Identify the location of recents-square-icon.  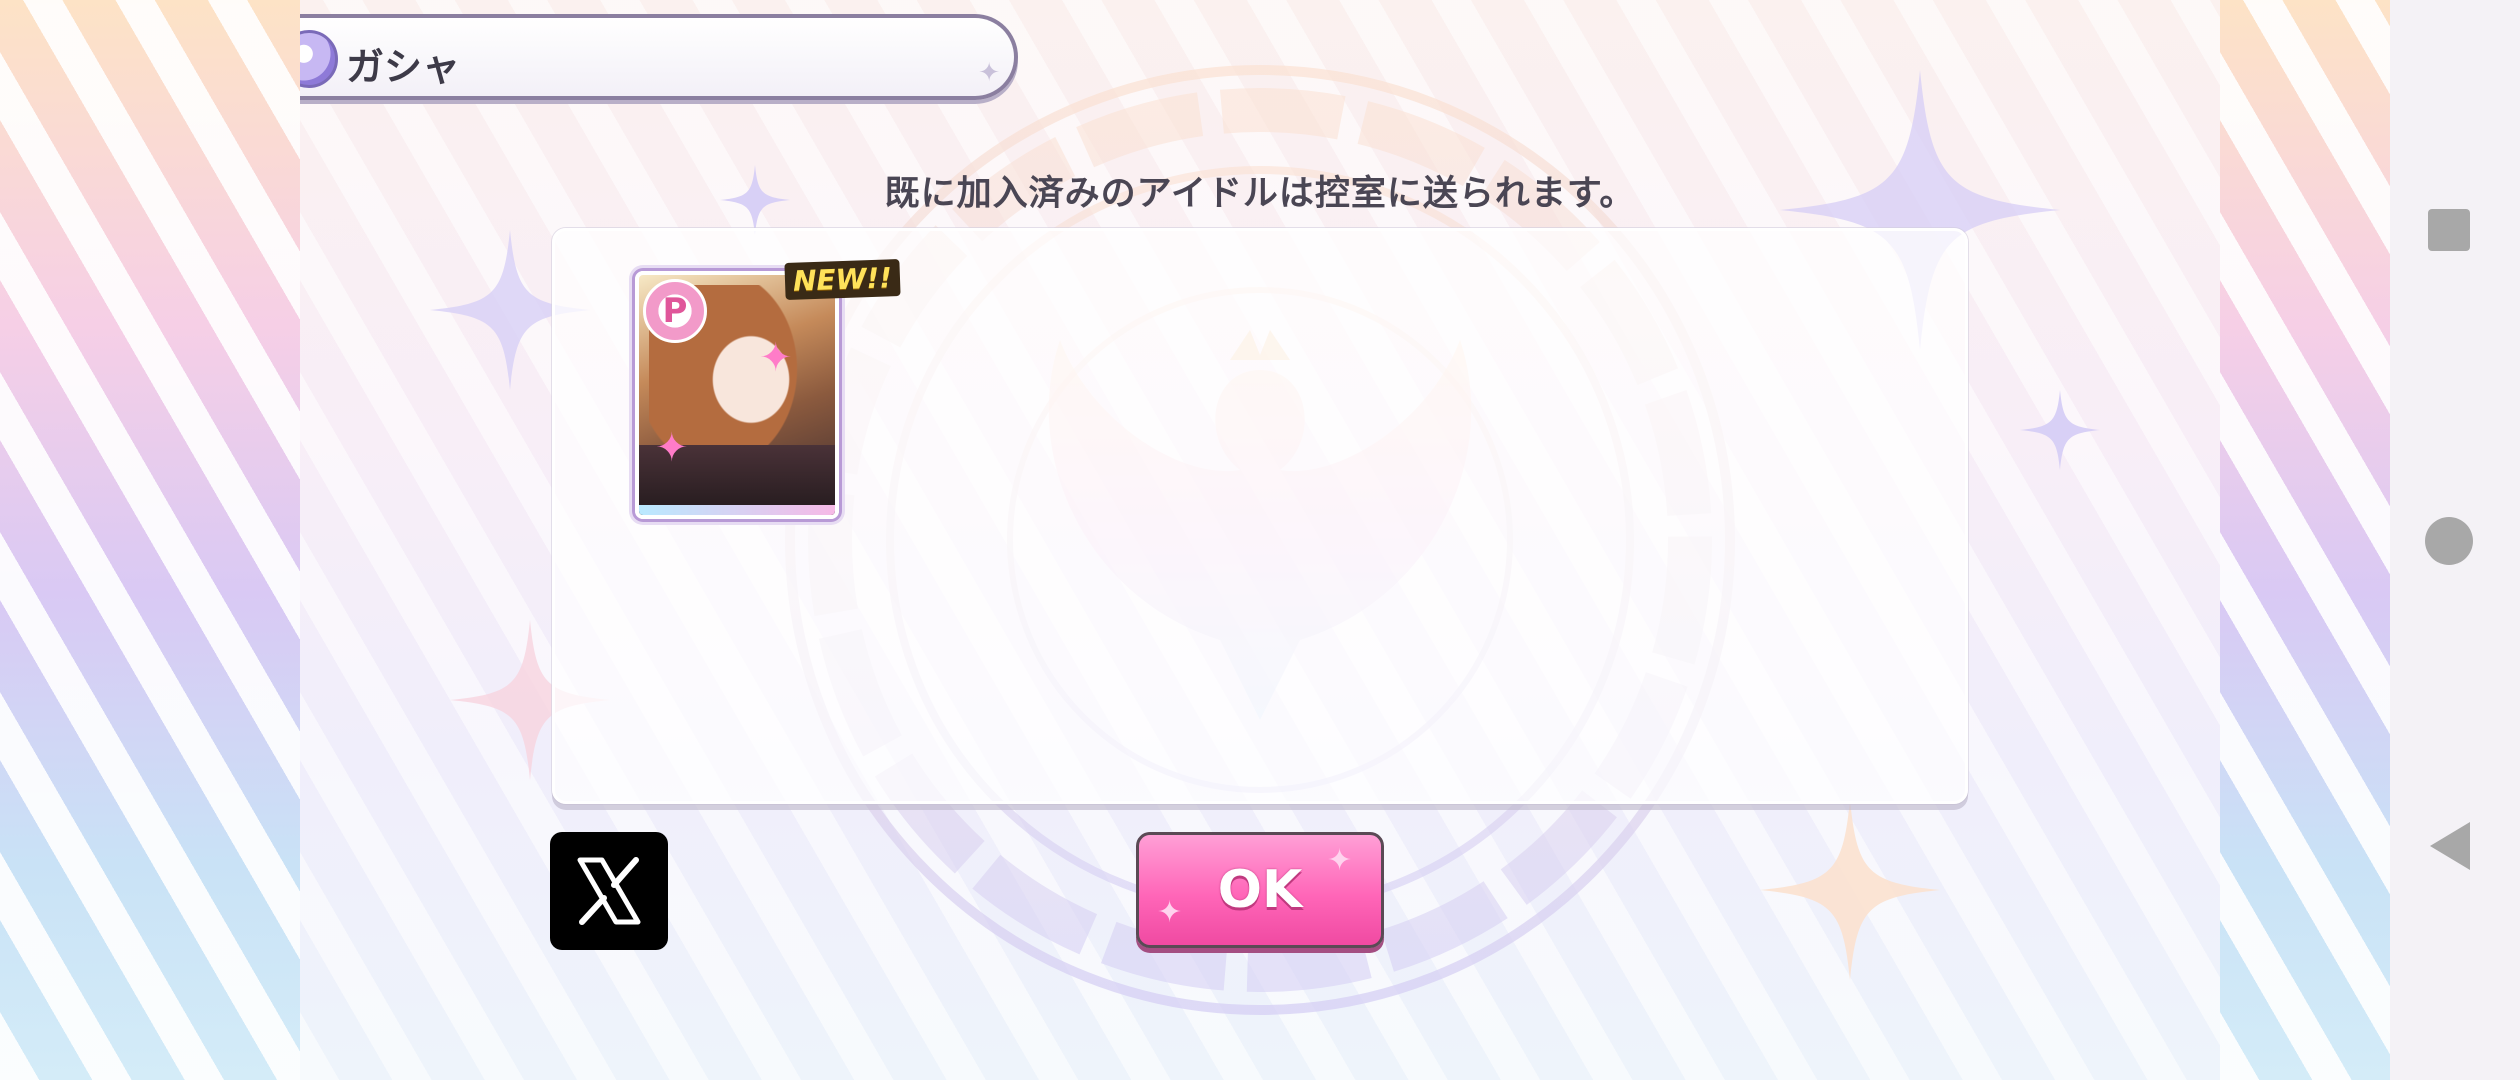
(2449, 230).